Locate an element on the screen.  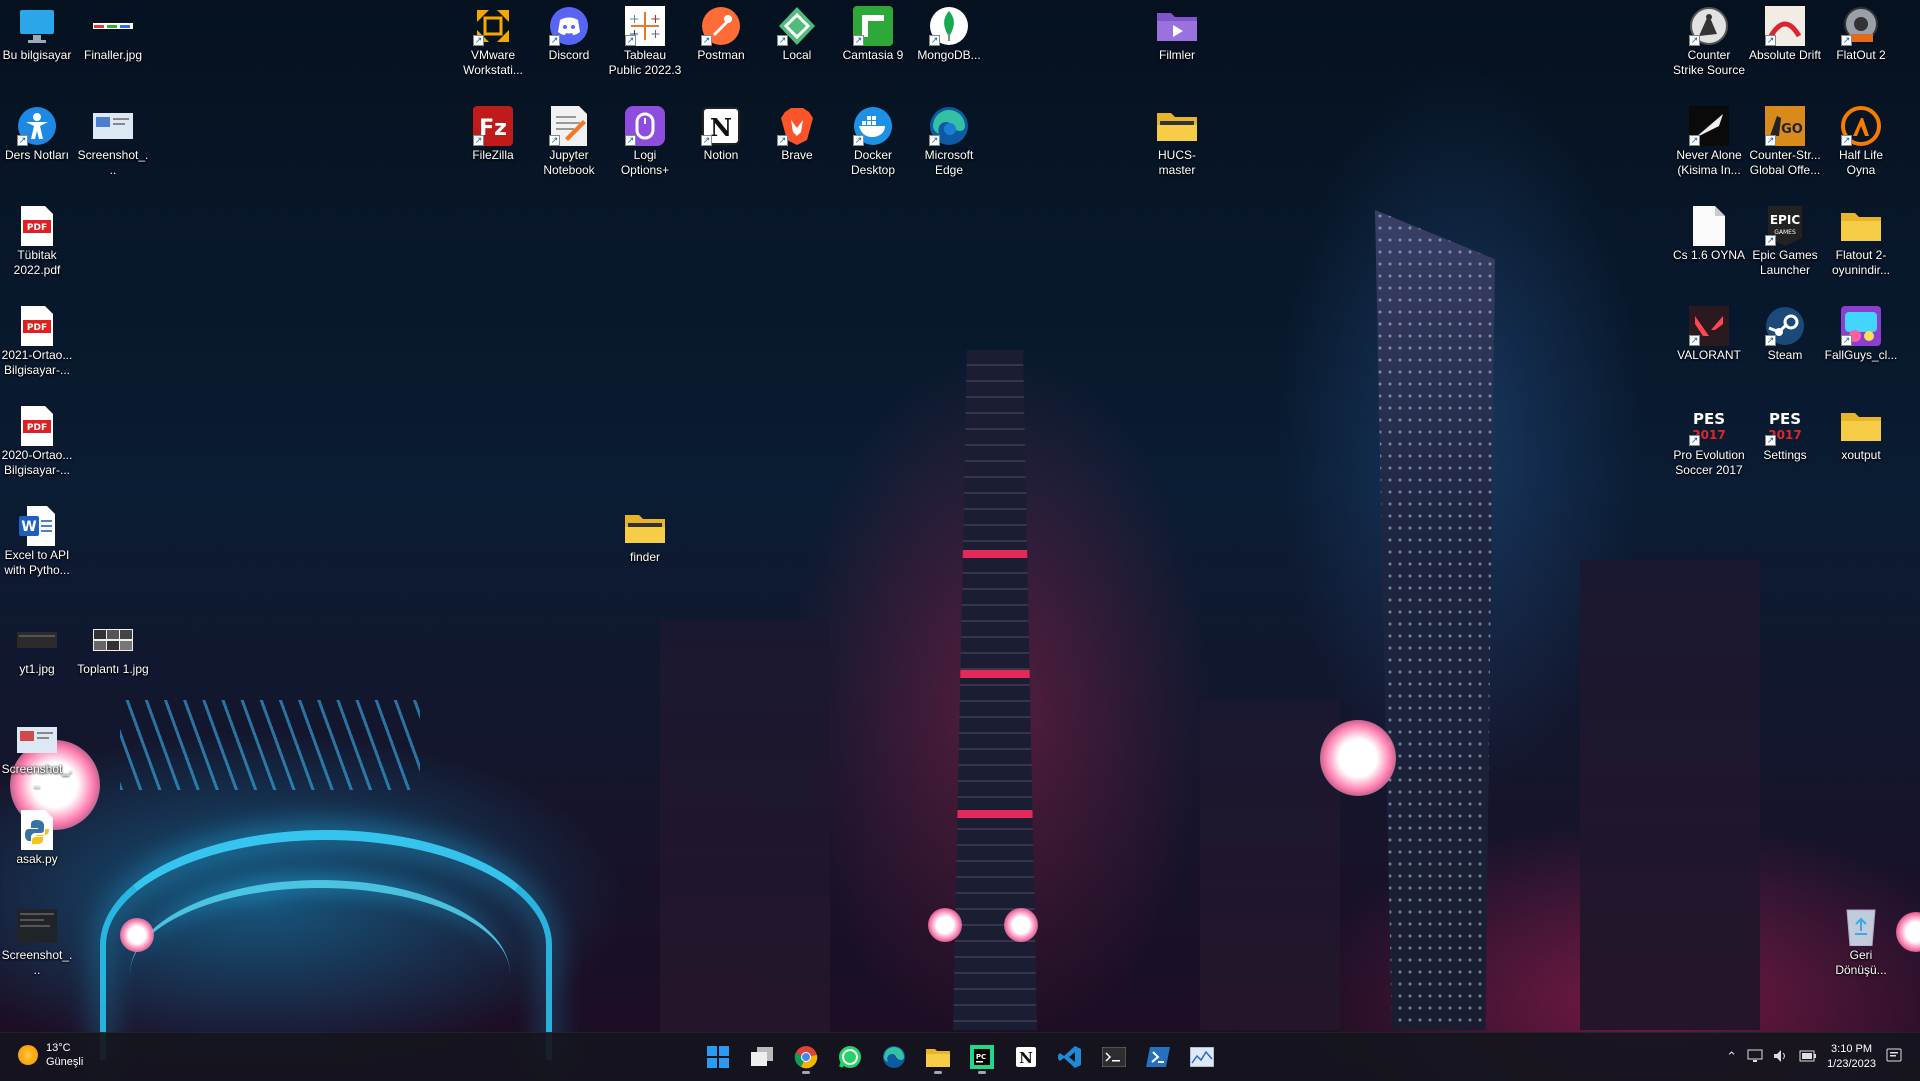
edge-icon is located at coordinates (894, 1057).